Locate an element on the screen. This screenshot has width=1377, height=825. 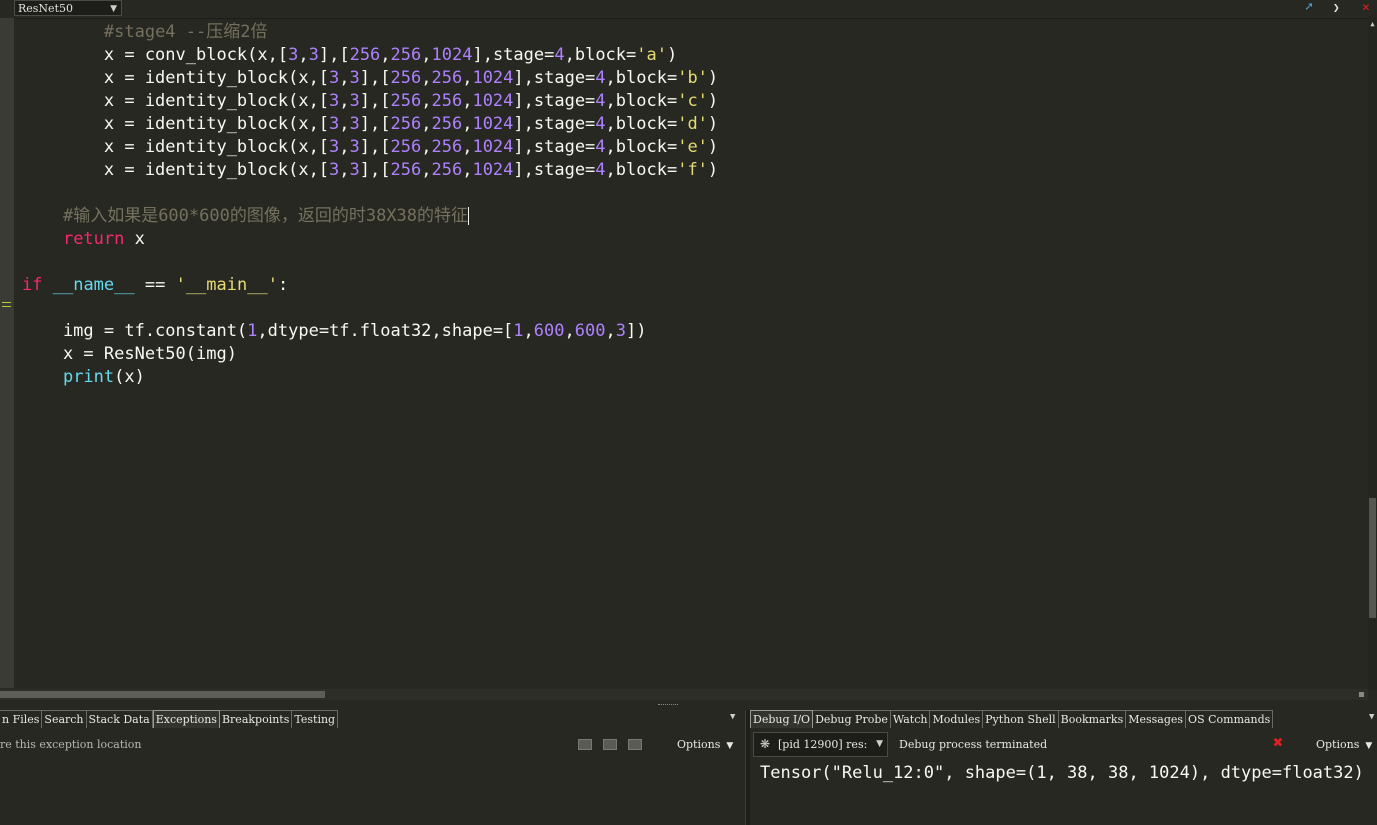
chevron-down-icon: ❯ is located at coordinates (1336, 8).